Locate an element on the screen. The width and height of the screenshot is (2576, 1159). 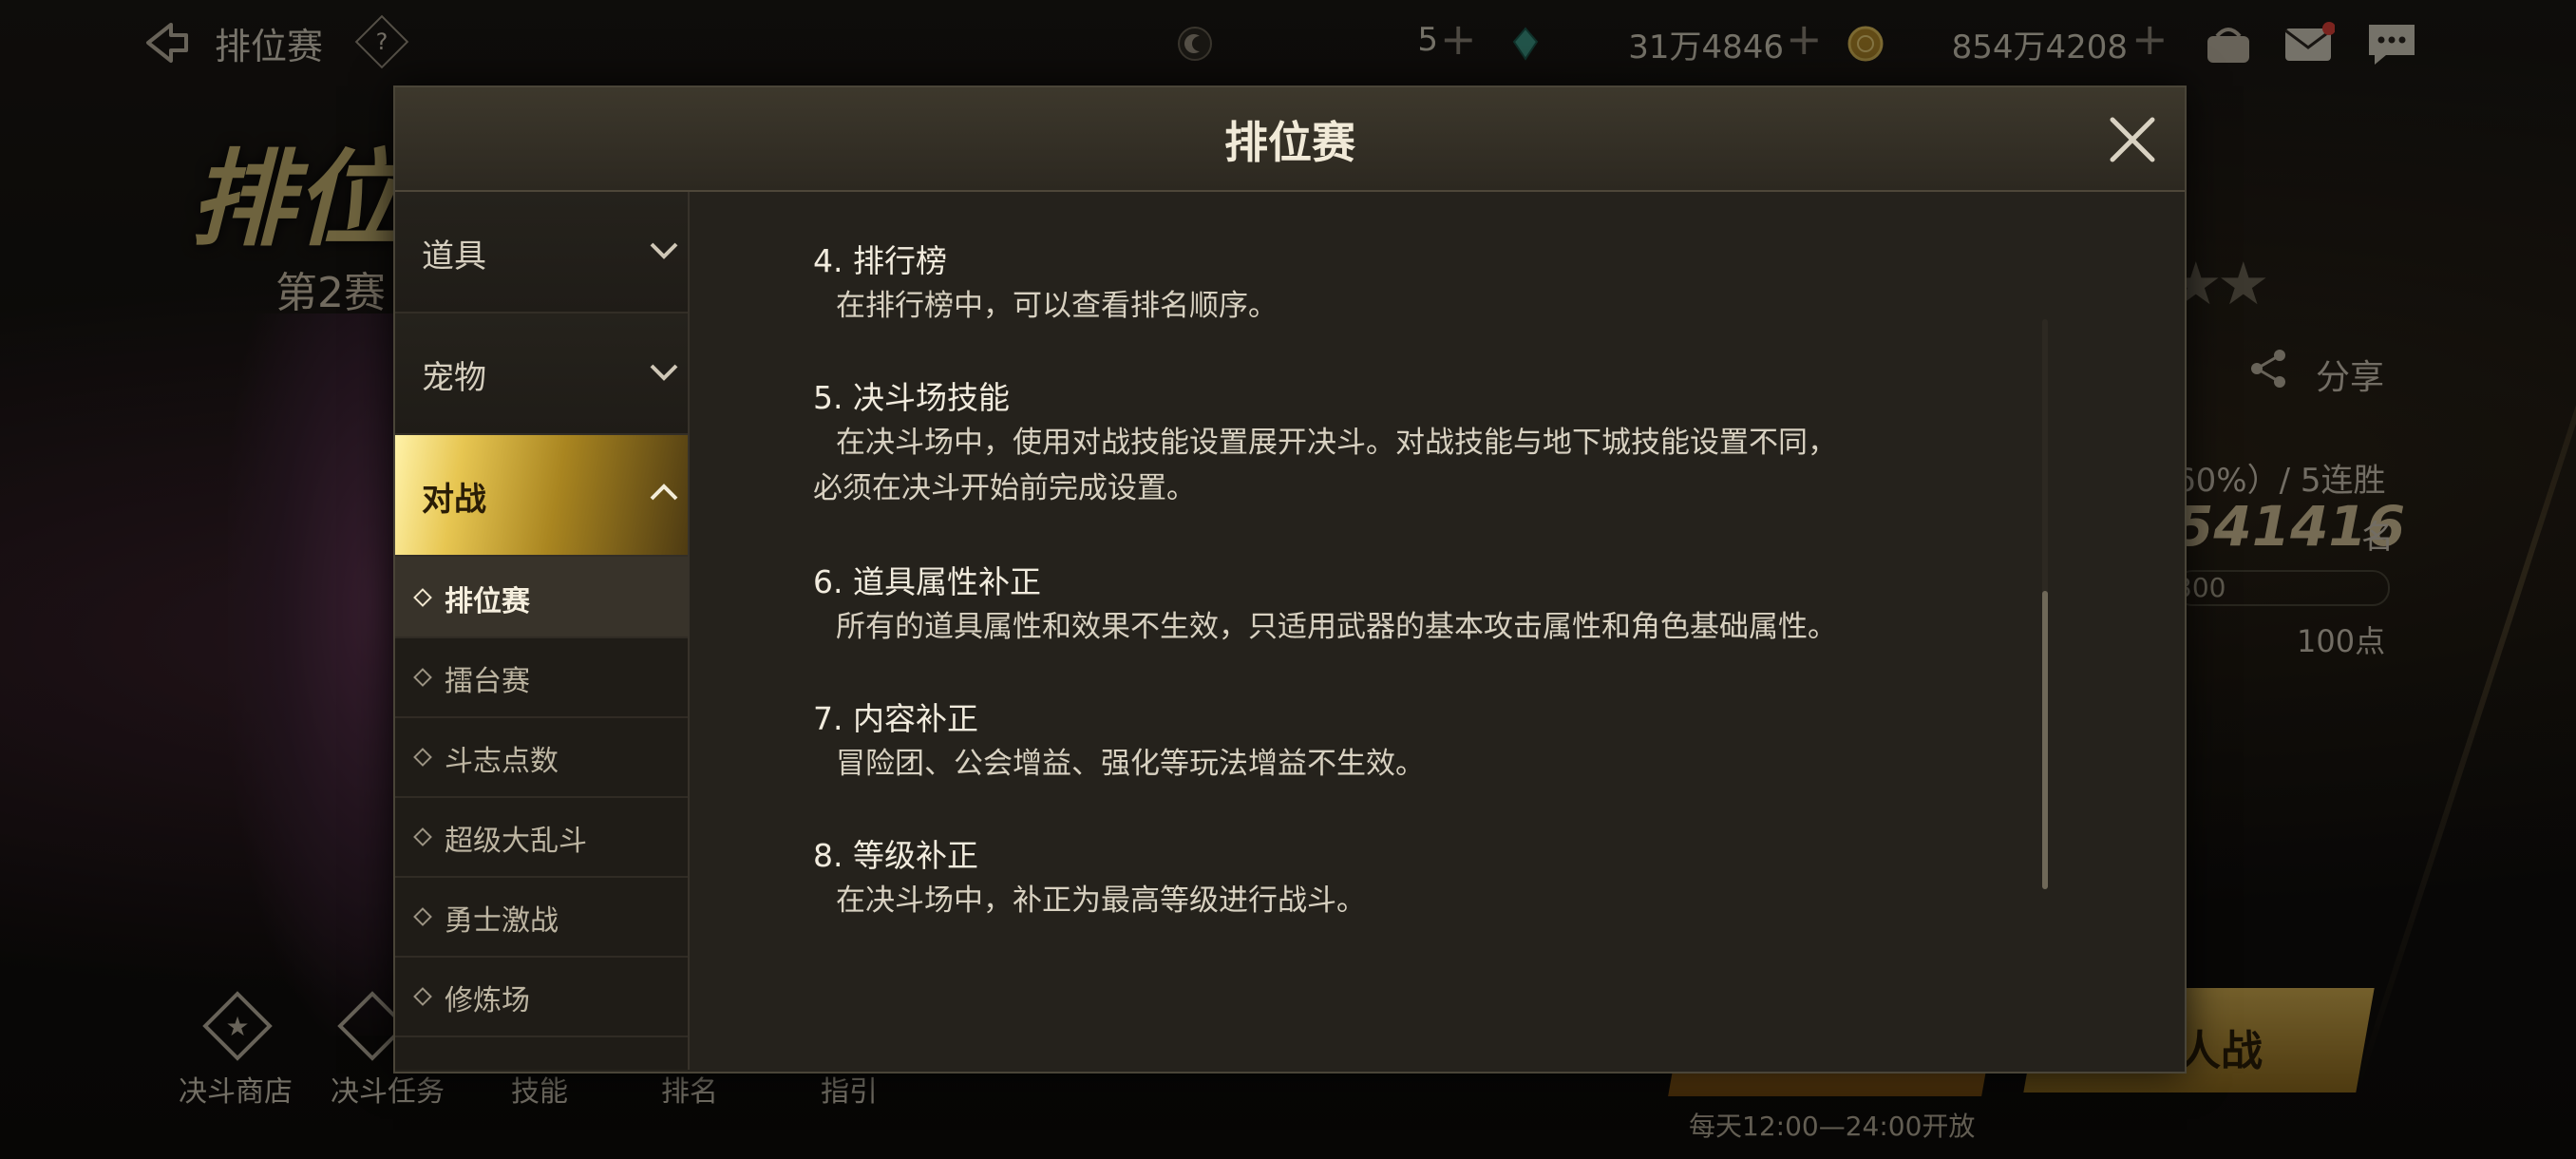
close-icon is located at coordinates (2132, 139).